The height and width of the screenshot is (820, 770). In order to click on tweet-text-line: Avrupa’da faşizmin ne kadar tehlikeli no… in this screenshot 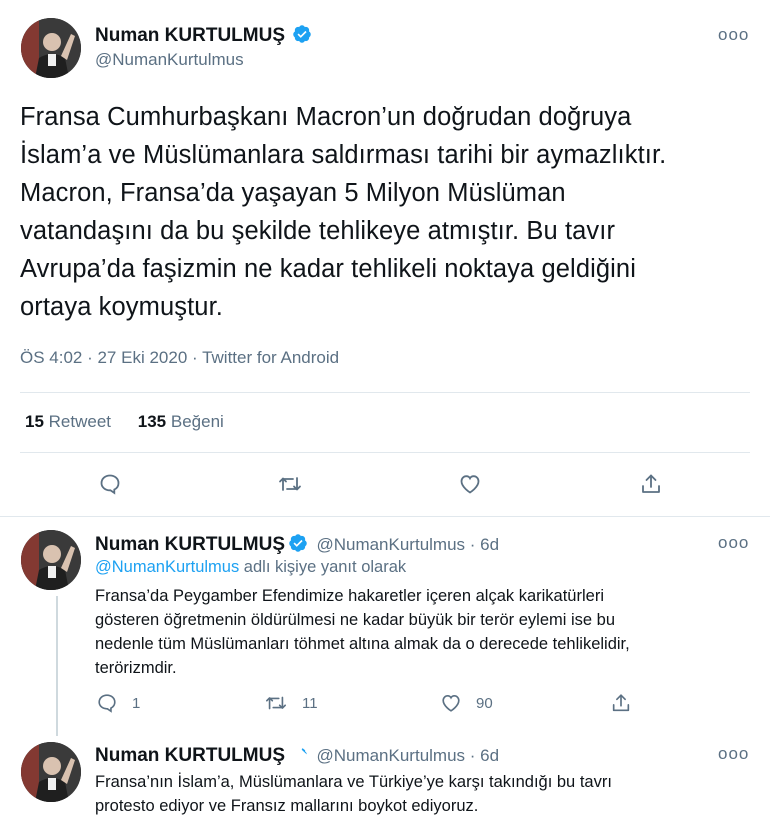, I will do `click(328, 269)`.